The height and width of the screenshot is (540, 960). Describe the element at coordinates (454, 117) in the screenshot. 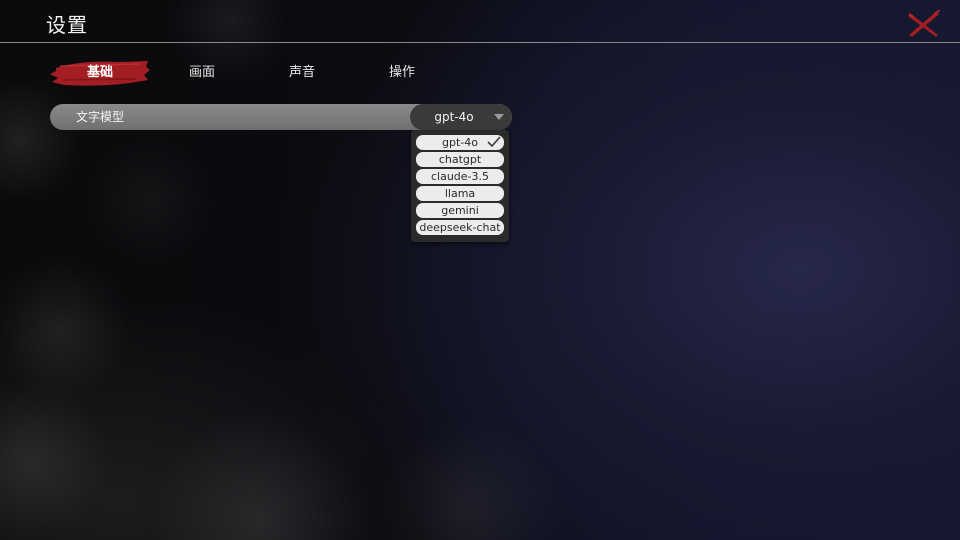

I see `dropdown-selected-value: gpt-4o` at that location.